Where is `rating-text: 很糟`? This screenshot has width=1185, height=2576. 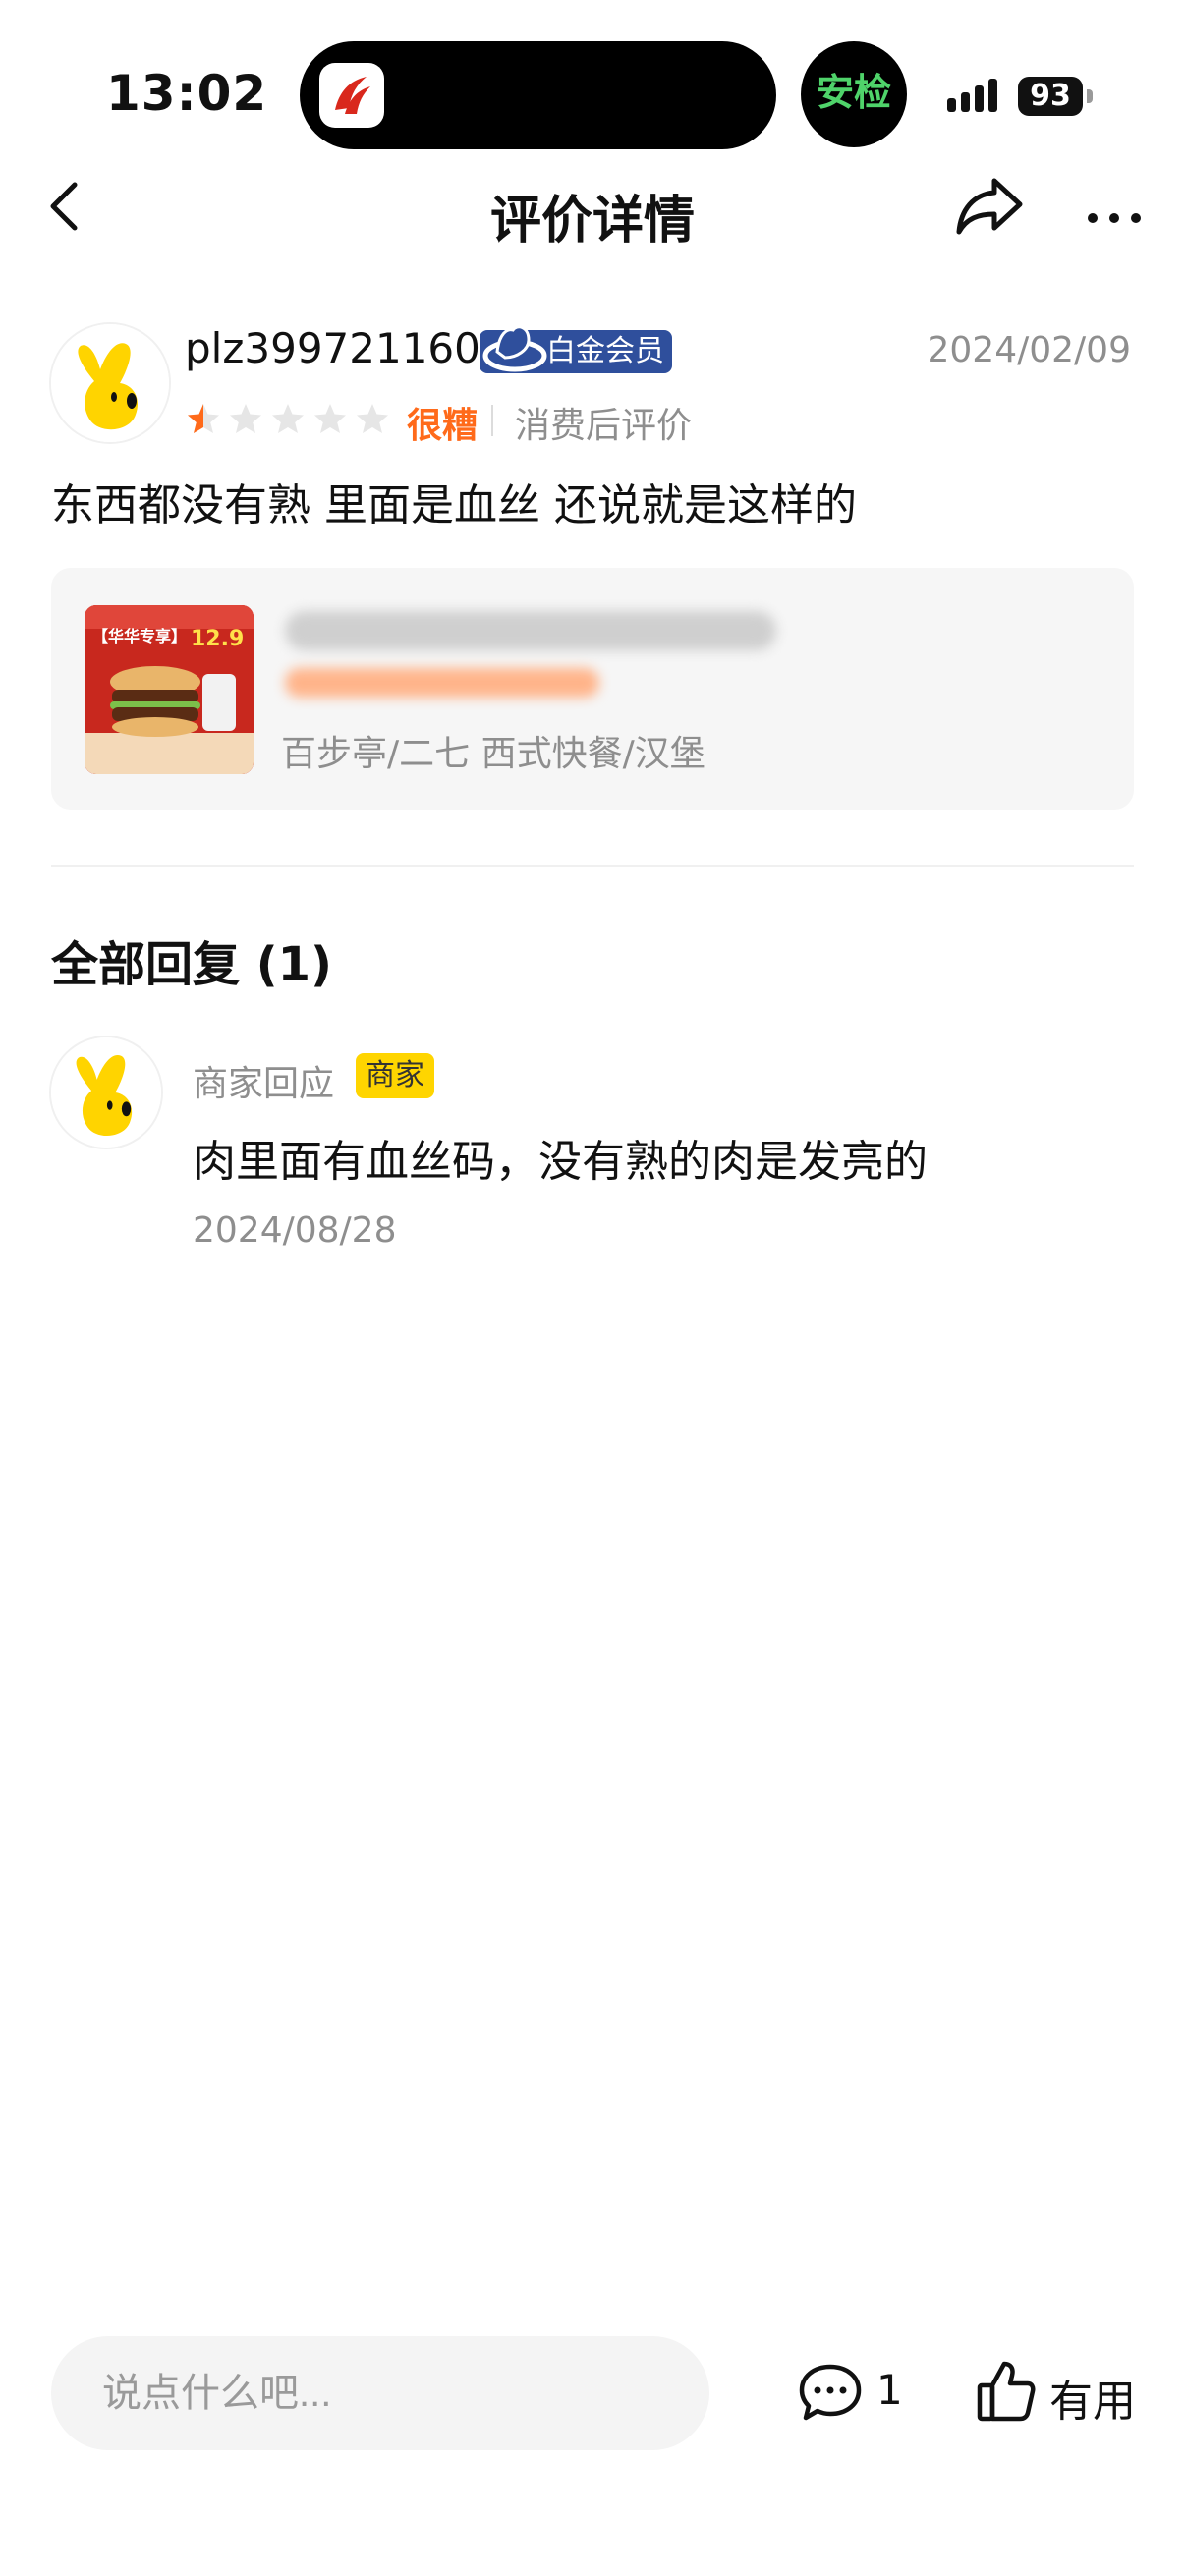
rating-text: 很糟 is located at coordinates (443, 426).